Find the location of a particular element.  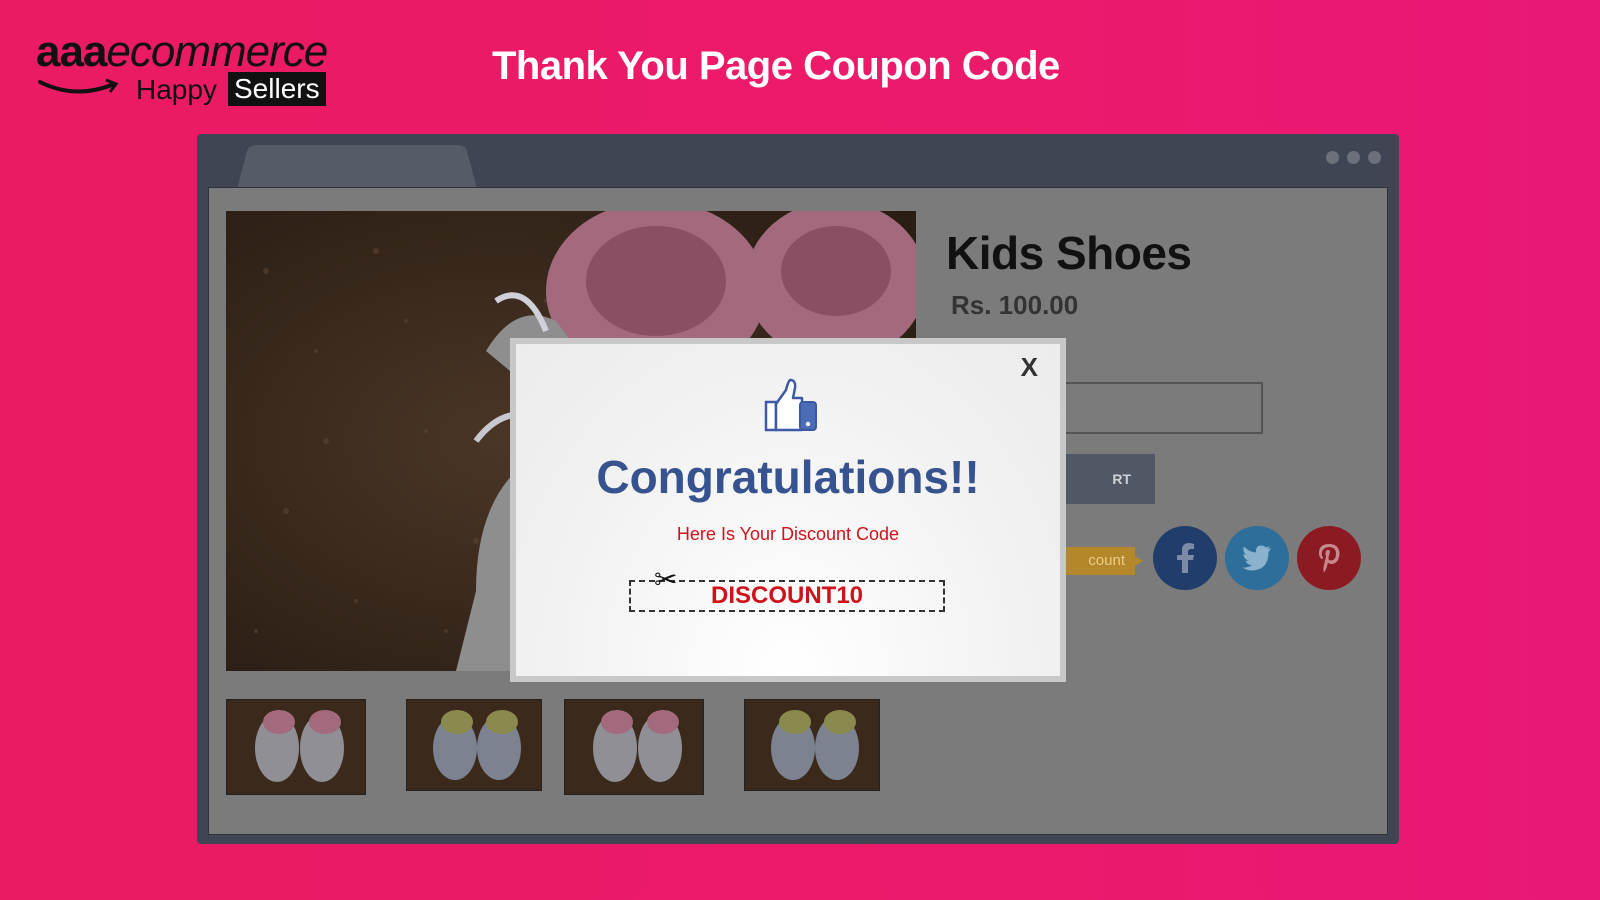

facebook-icon is located at coordinates (1185, 558).